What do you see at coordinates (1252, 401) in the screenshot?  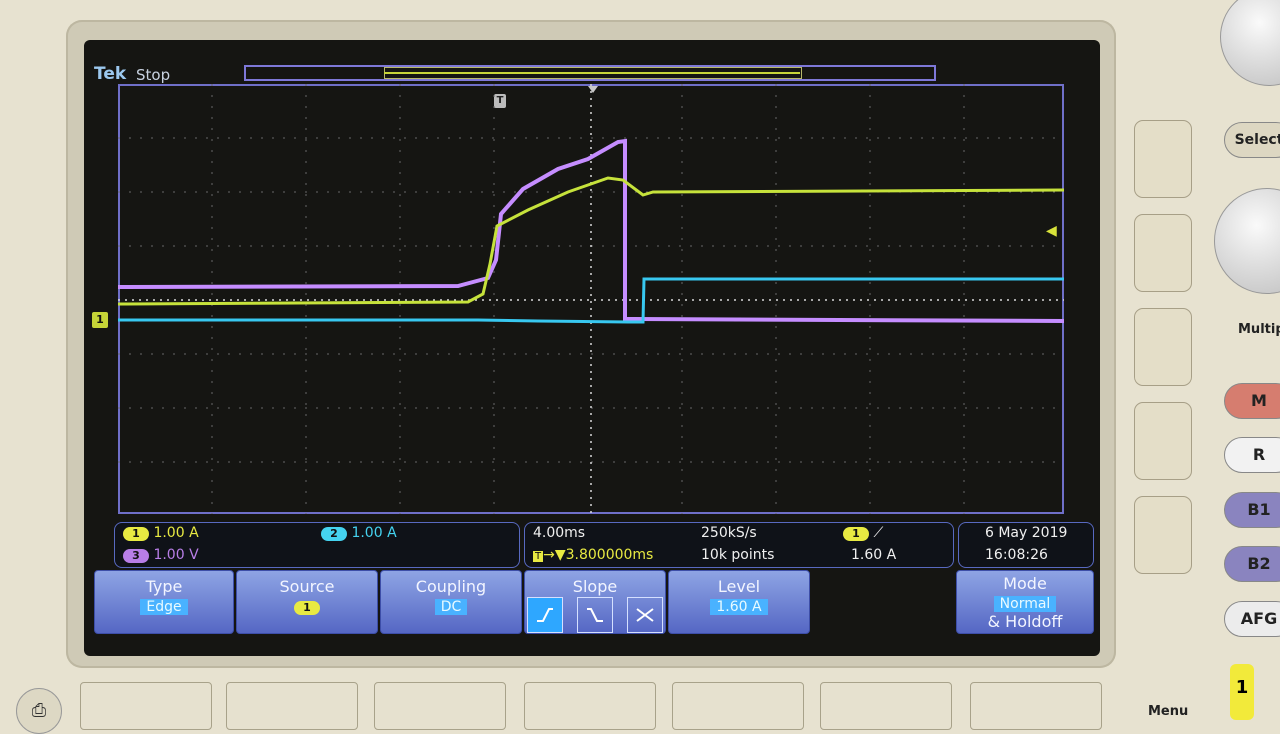 I see `m-button: M` at bounding box center [1252, 401].